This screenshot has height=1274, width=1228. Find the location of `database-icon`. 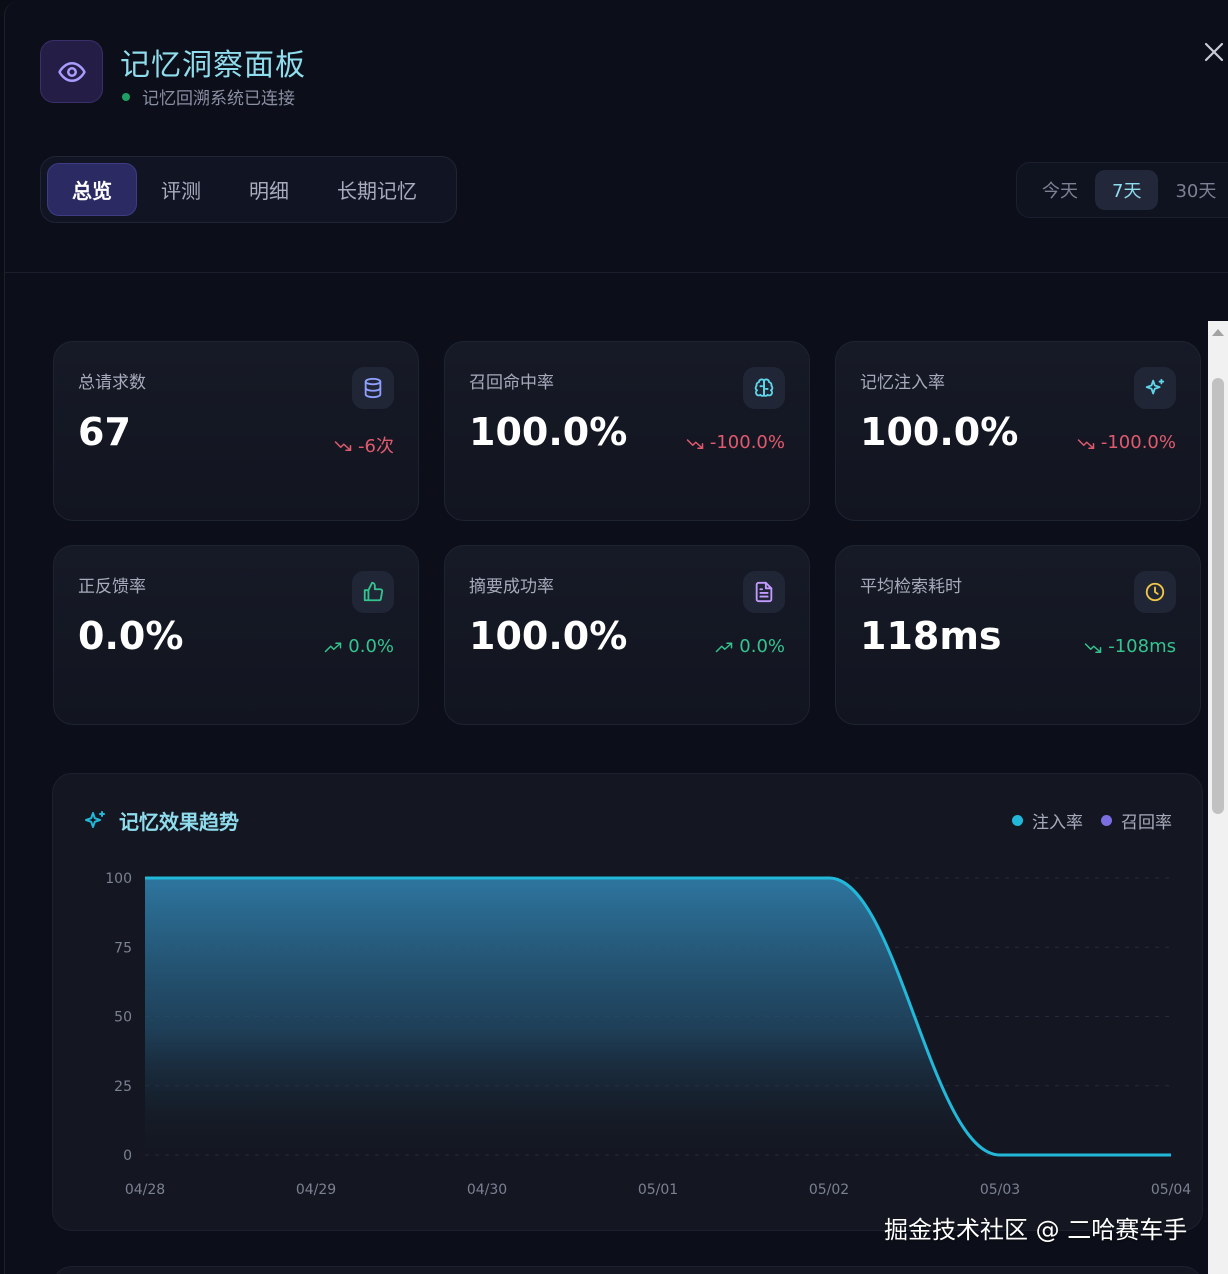

database-icon is located at coordinates (373, 388).